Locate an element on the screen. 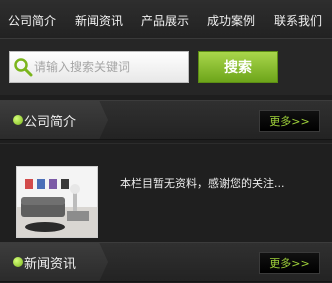  section-header-news: 新闻资讯 更多>> is located at coordinates (166, 262).